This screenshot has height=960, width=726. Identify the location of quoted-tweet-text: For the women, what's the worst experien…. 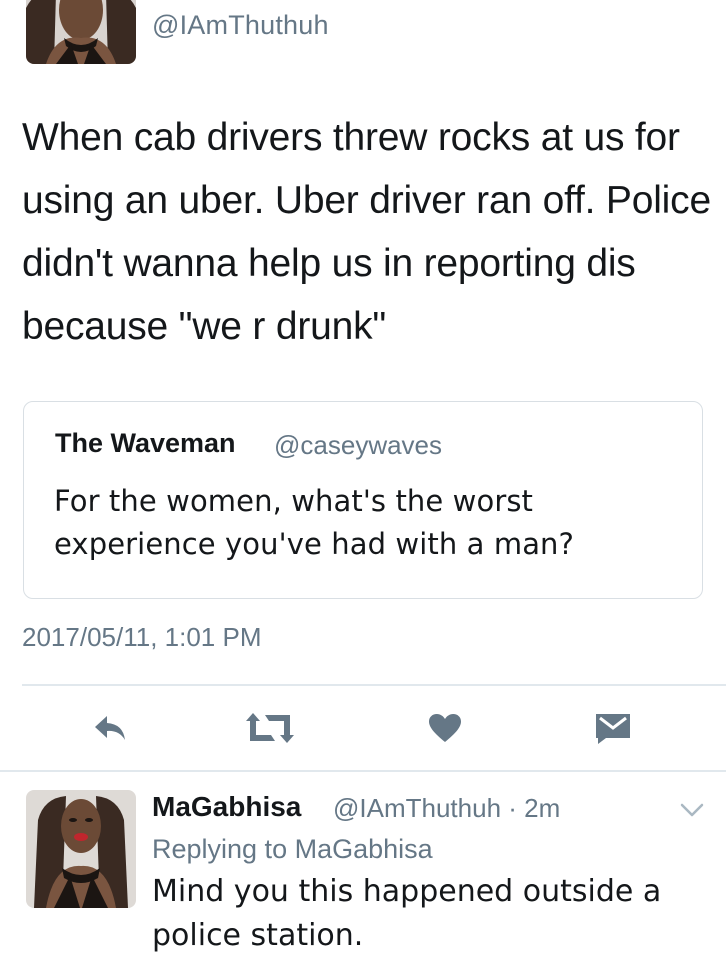
(314, 522).